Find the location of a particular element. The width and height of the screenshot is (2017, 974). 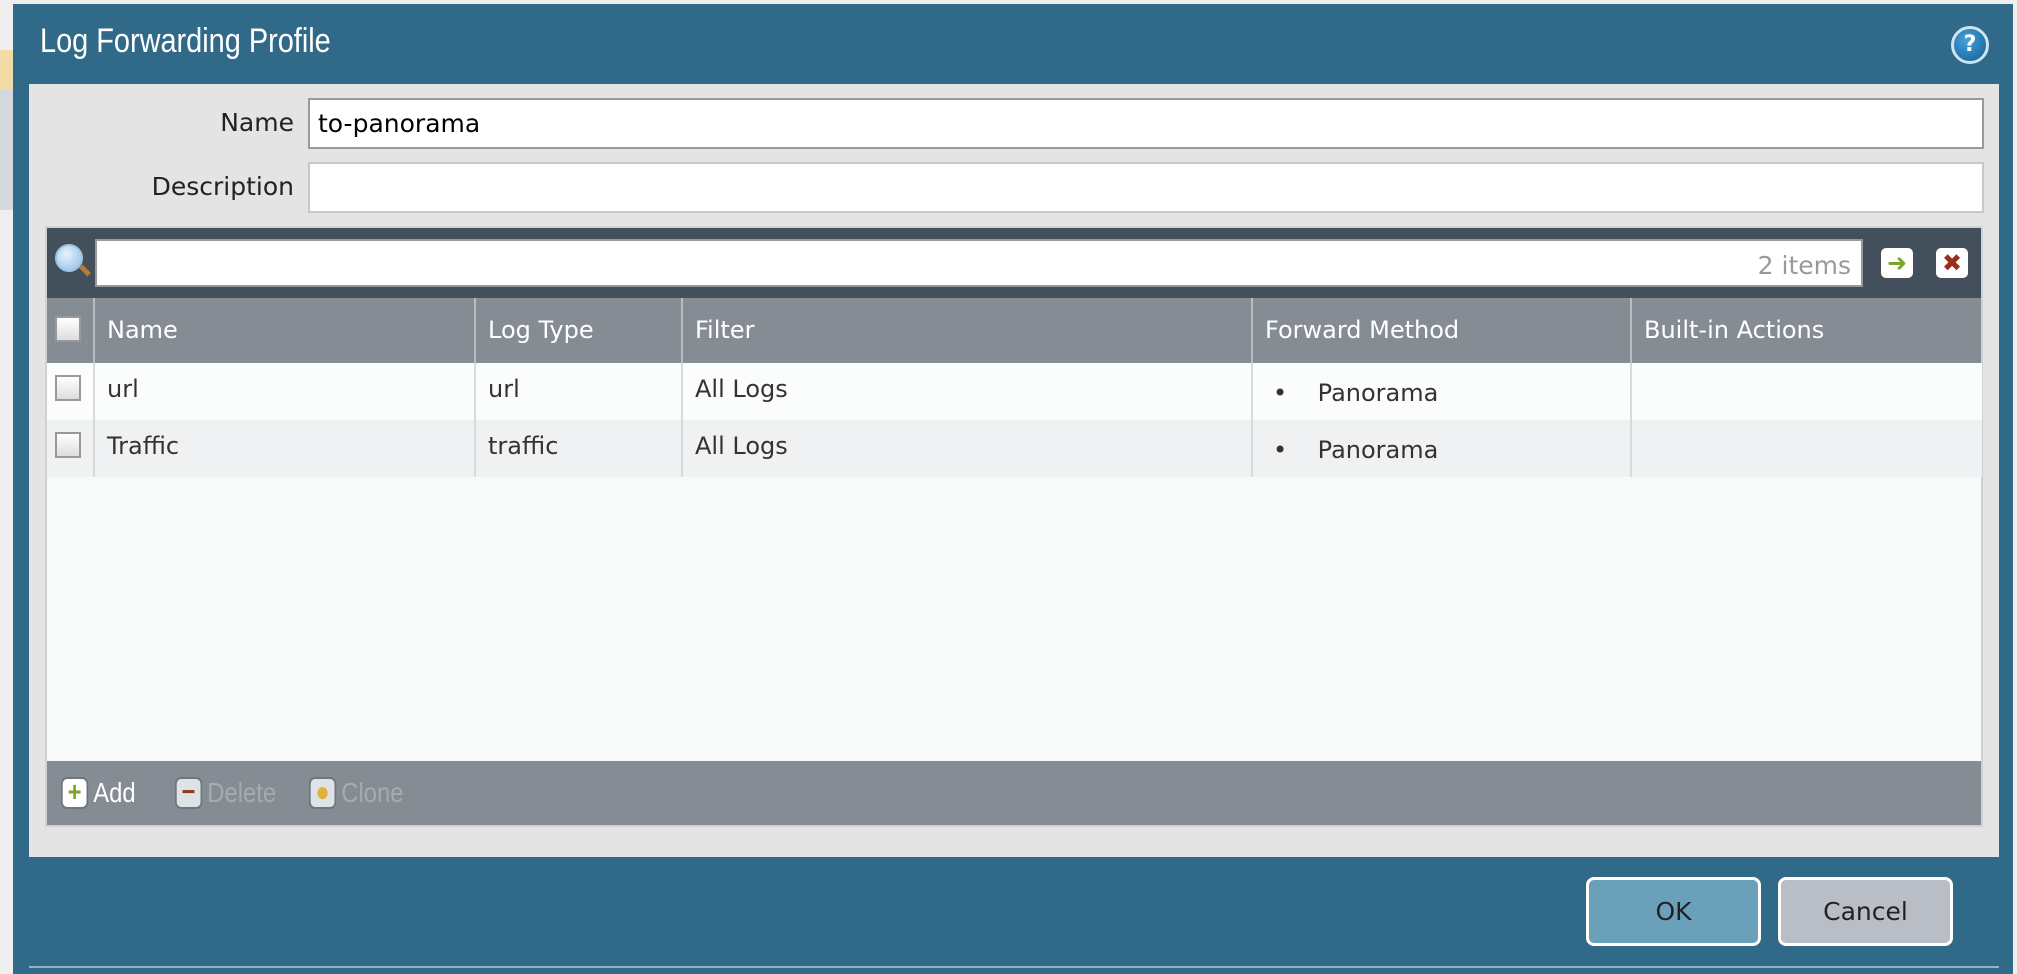

column-header-filter: Filter is located at coordinates (966, 330).